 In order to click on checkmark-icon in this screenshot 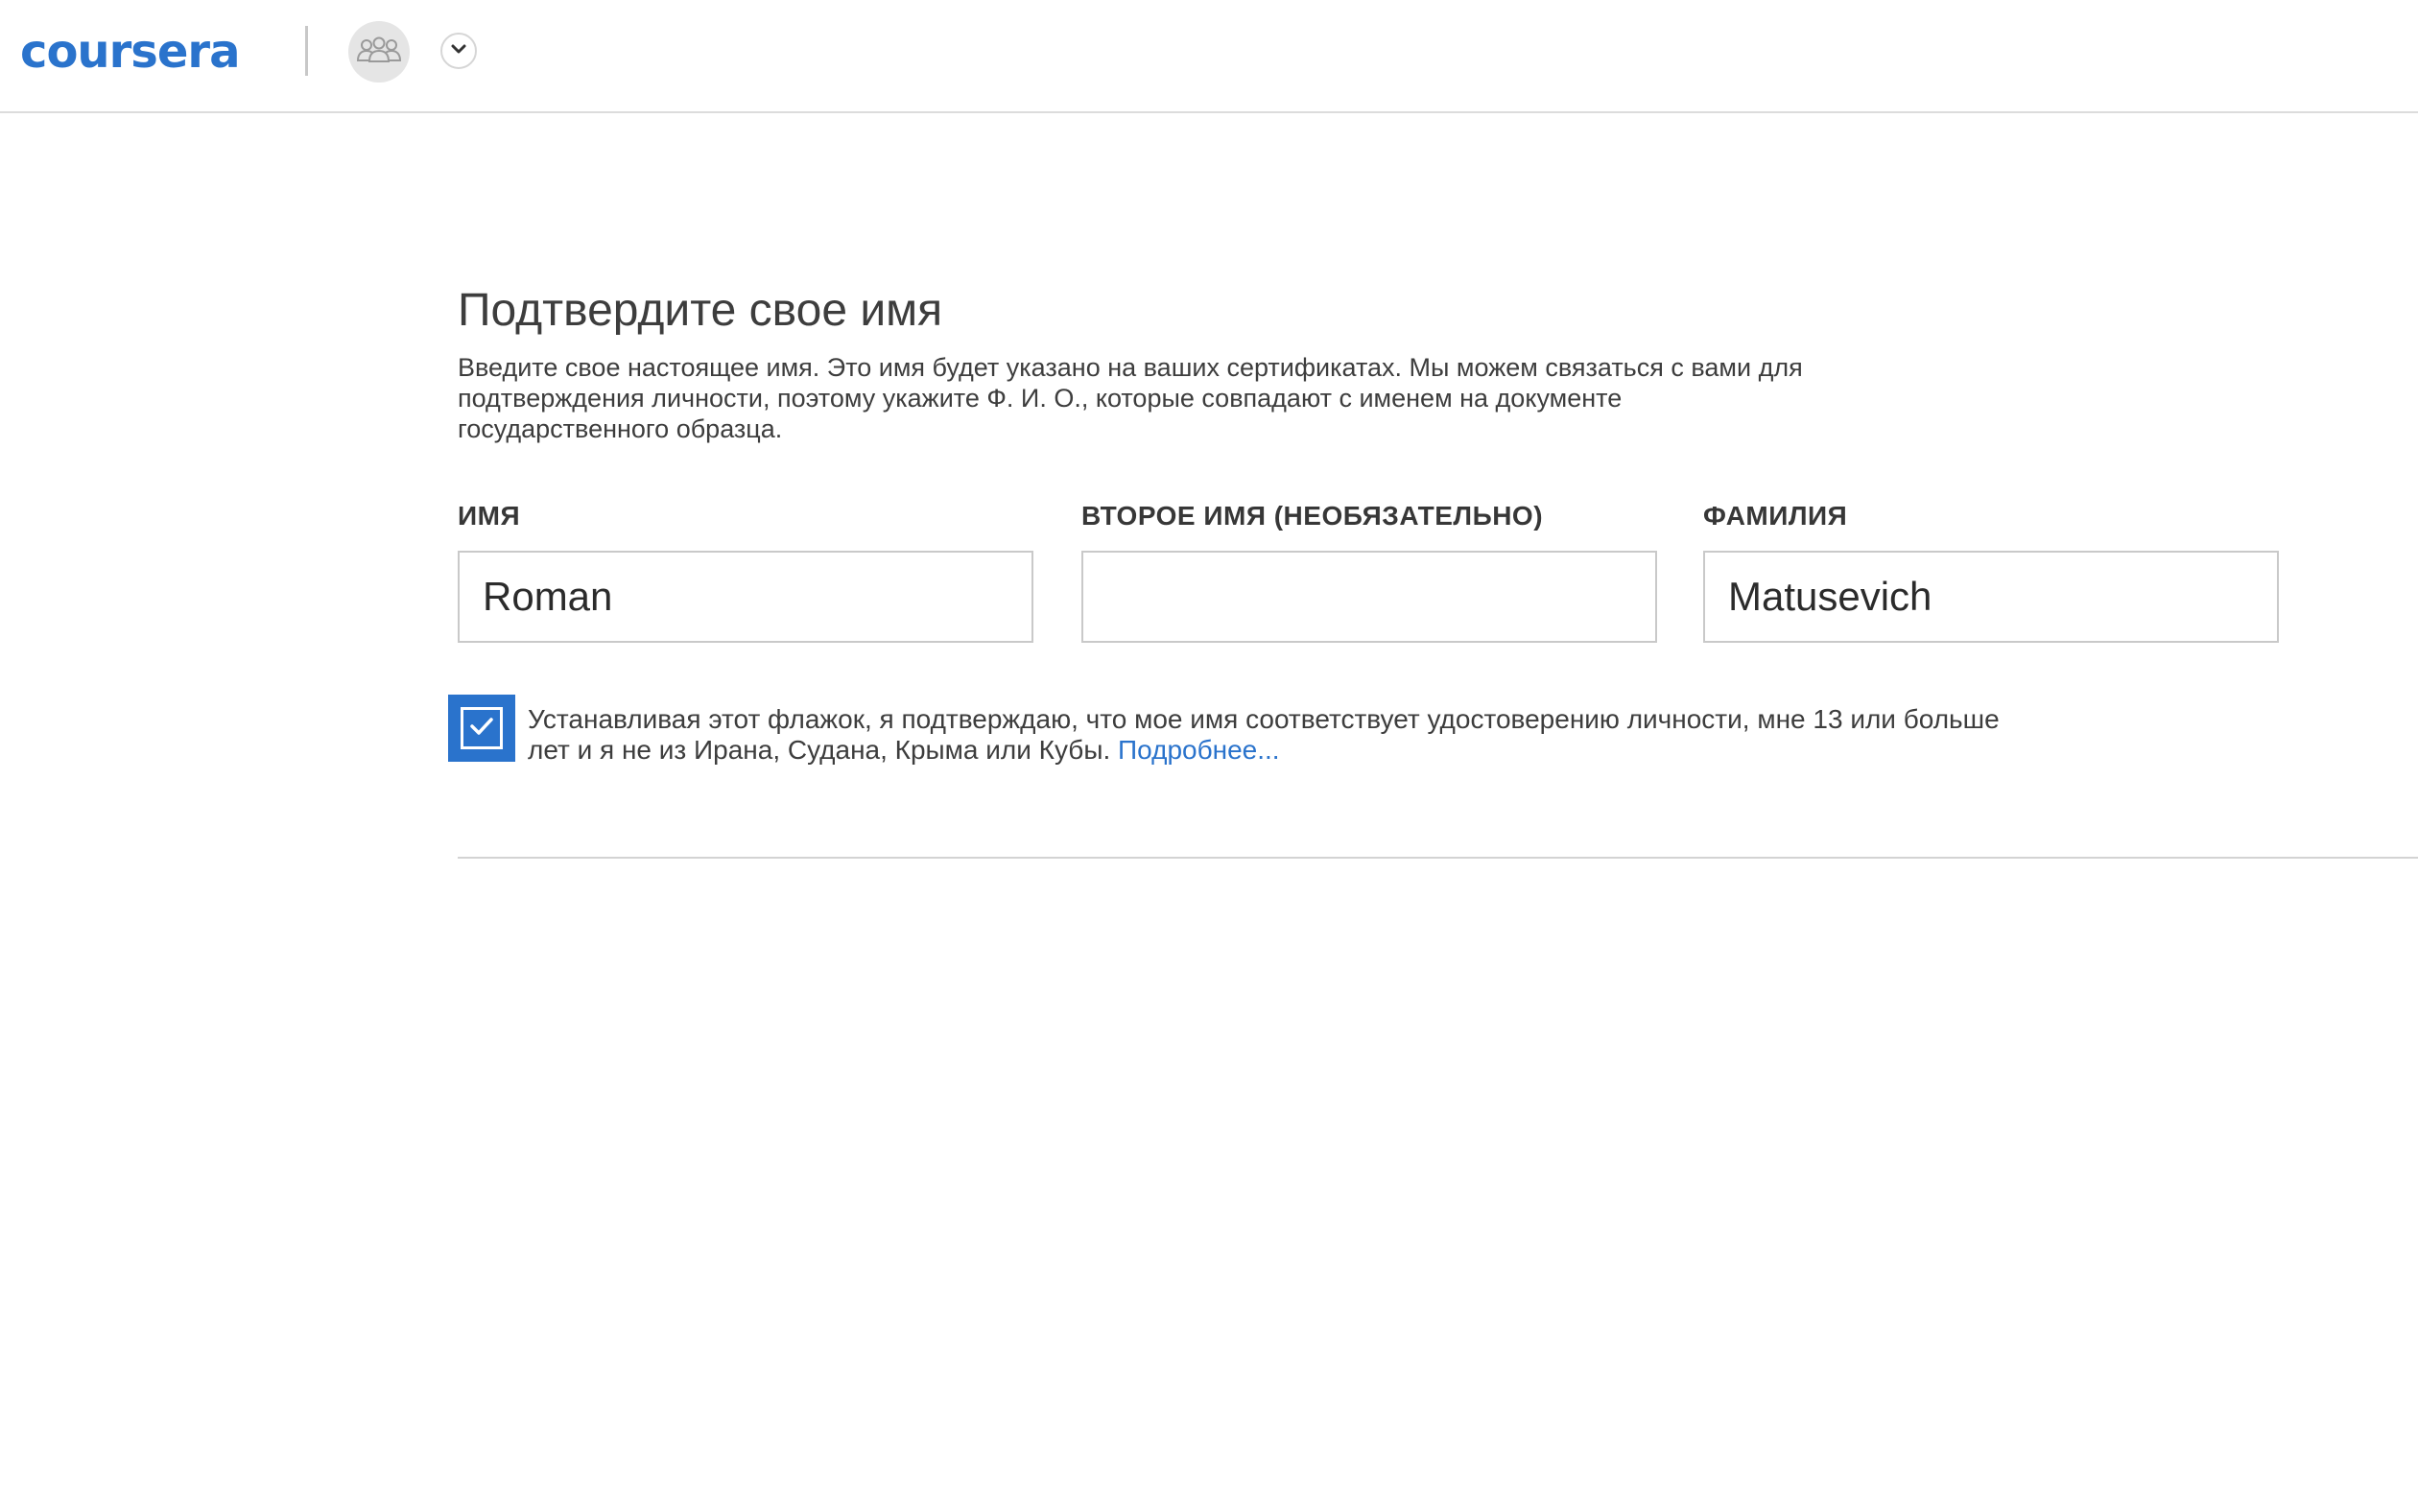, I will do `click(482, 729)`.